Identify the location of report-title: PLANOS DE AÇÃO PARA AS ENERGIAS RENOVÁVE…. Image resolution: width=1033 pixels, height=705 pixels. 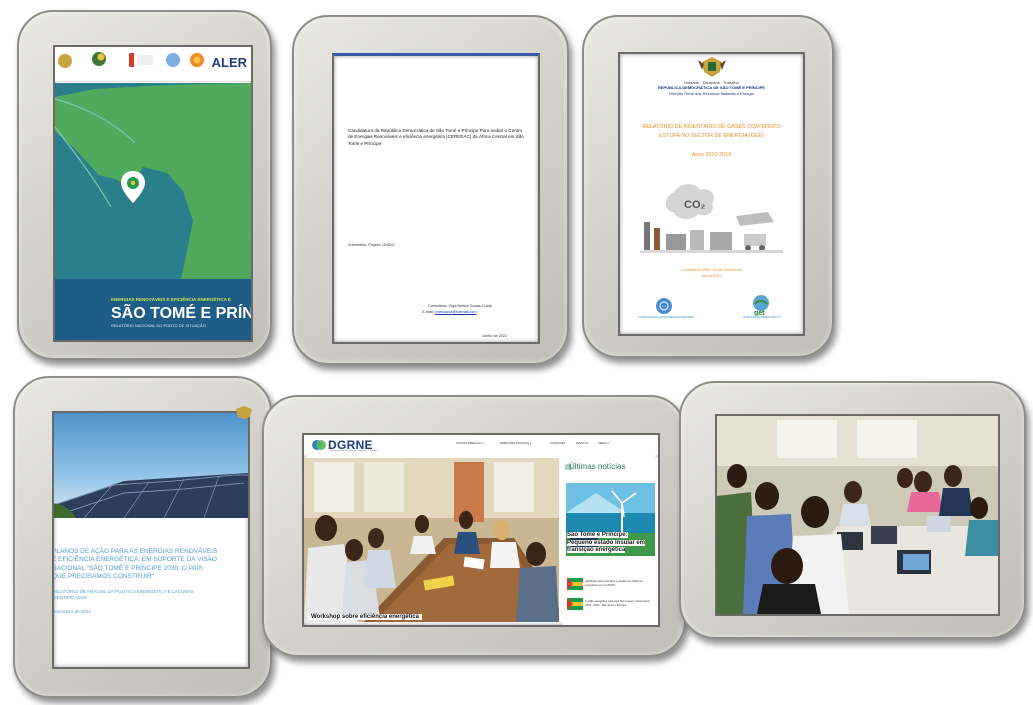
(135, 564).